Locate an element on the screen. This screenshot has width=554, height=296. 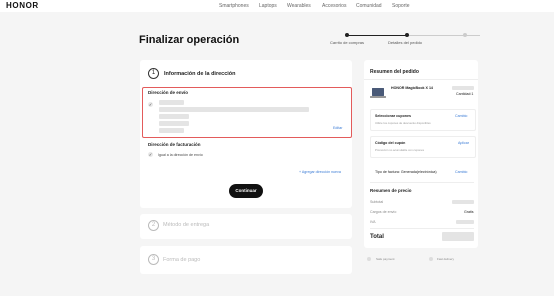
step-dot-payment is located at coordinates (465, 35).